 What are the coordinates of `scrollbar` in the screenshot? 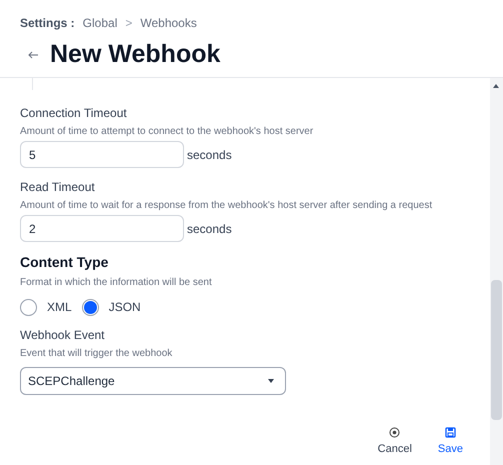 It's located at (496, 271).